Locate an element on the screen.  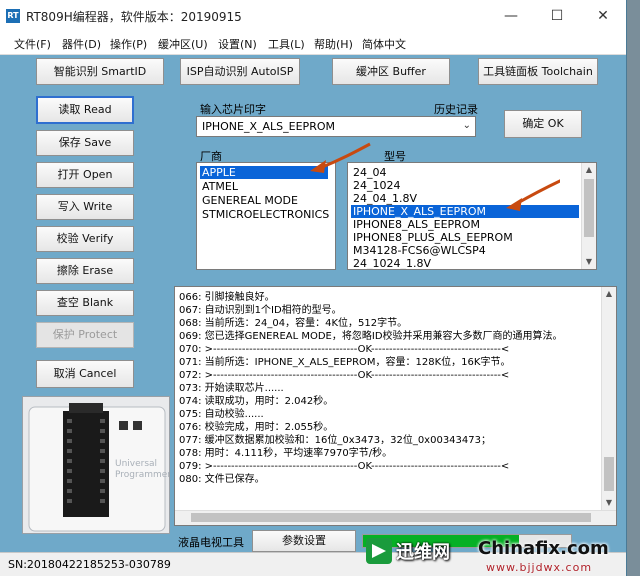
watermark-logo-icon is located at coordinates (379, 551).